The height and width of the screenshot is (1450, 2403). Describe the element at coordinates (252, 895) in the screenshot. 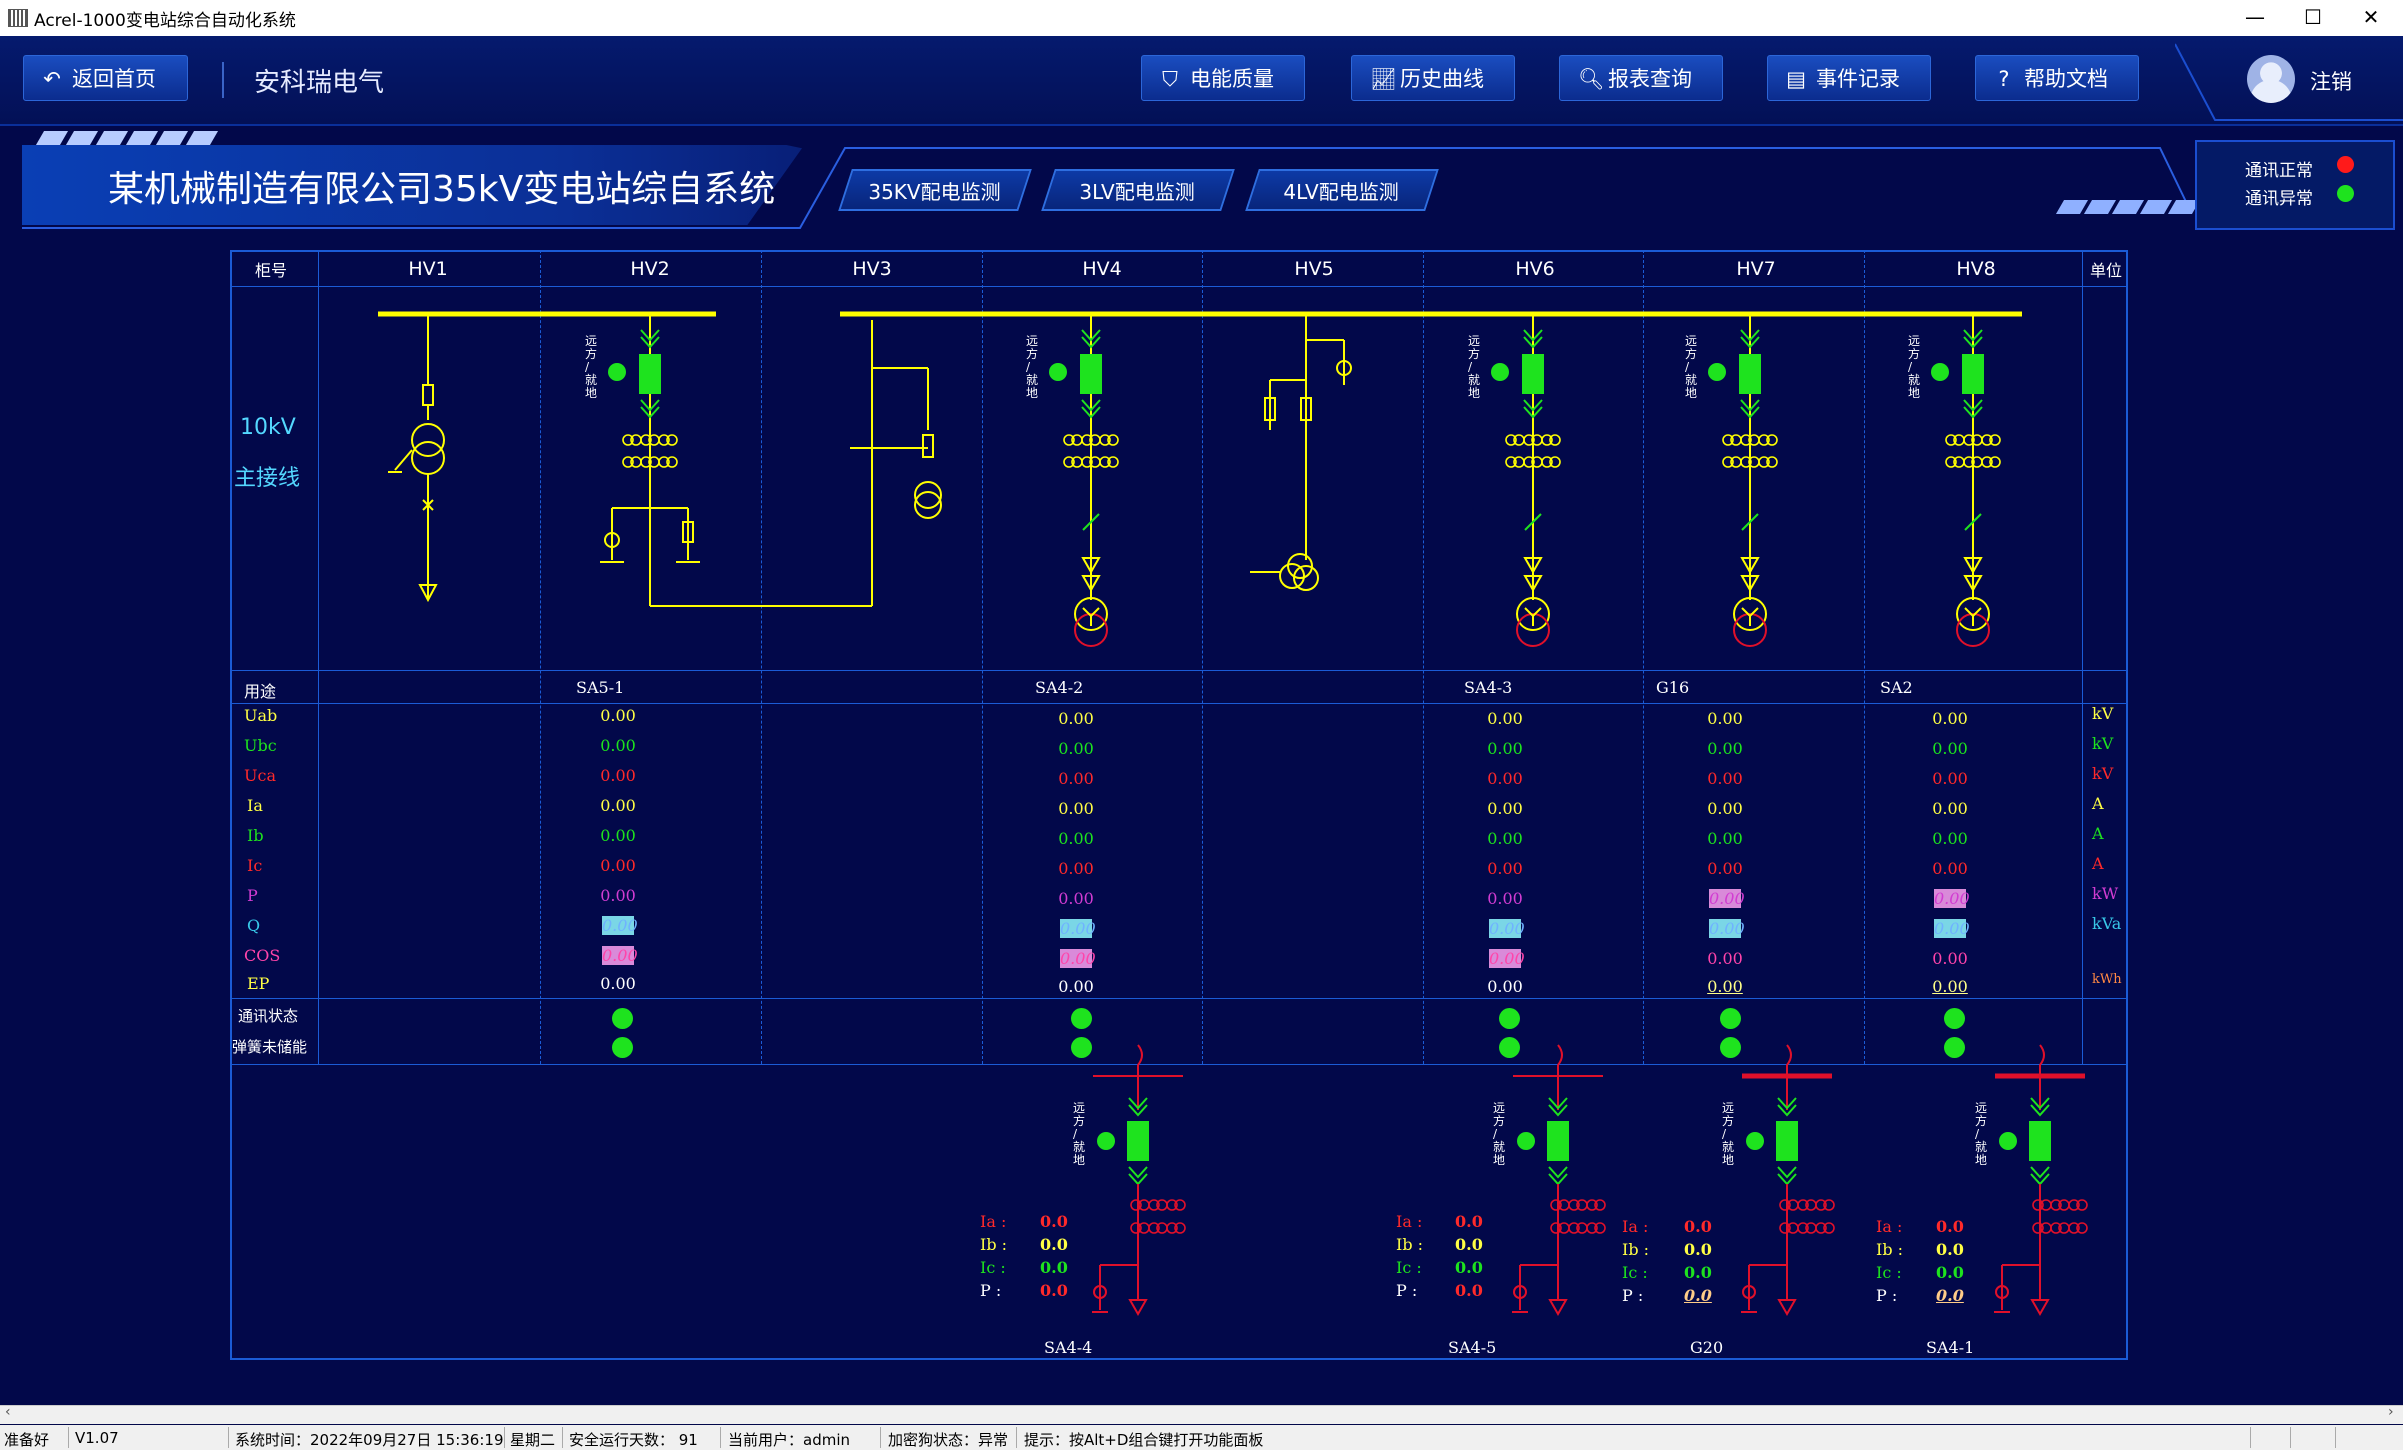

I see `param-label: P` at that location.